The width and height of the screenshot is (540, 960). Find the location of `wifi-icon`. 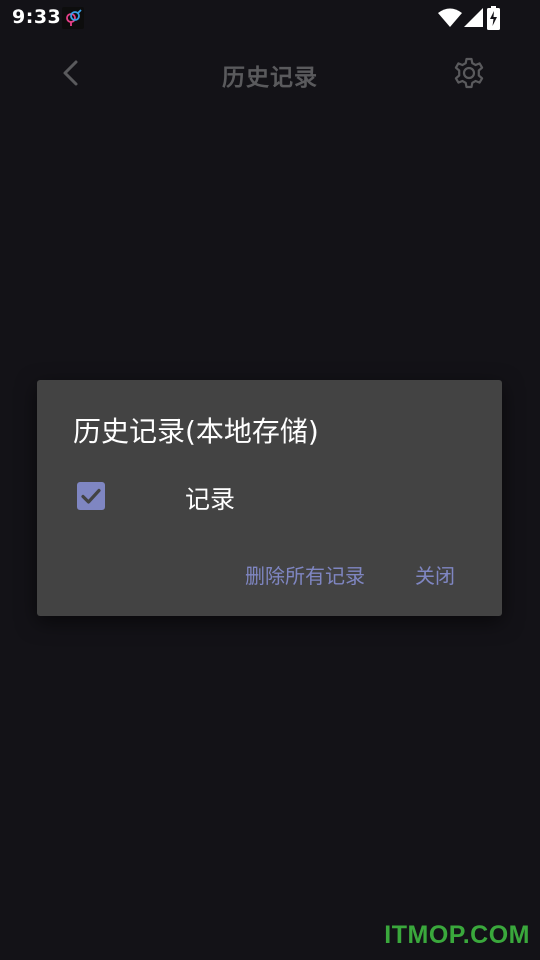

wifi-icon is located at coordinates (450, 20).